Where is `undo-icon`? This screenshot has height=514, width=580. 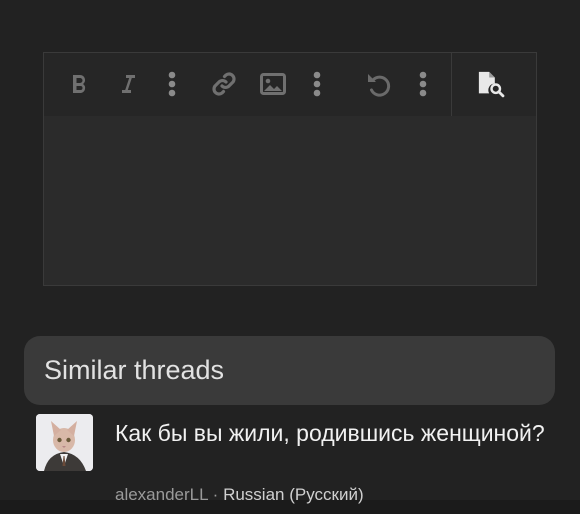 undo-icon is located at coordinates (379, 85).